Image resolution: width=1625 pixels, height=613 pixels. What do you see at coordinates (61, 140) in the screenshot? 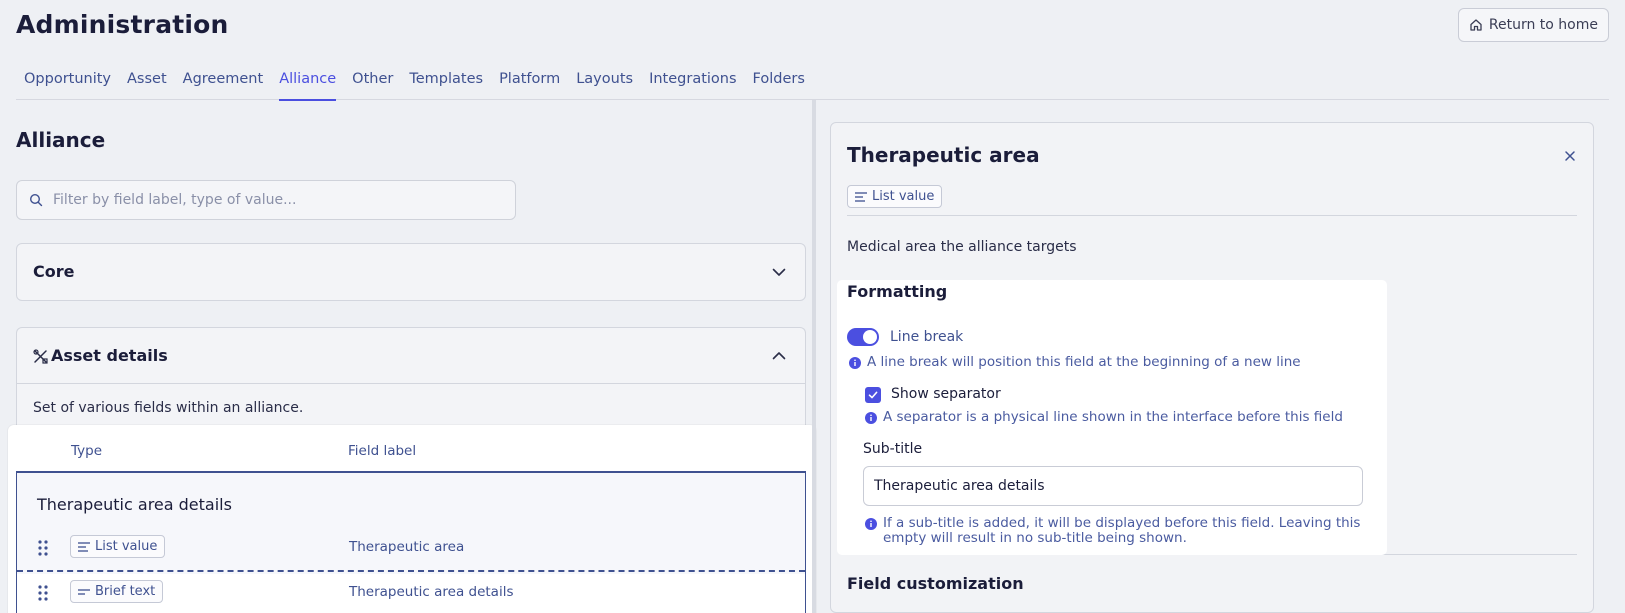
I see `section-title: Alliance` at bounding box center [61, 140].